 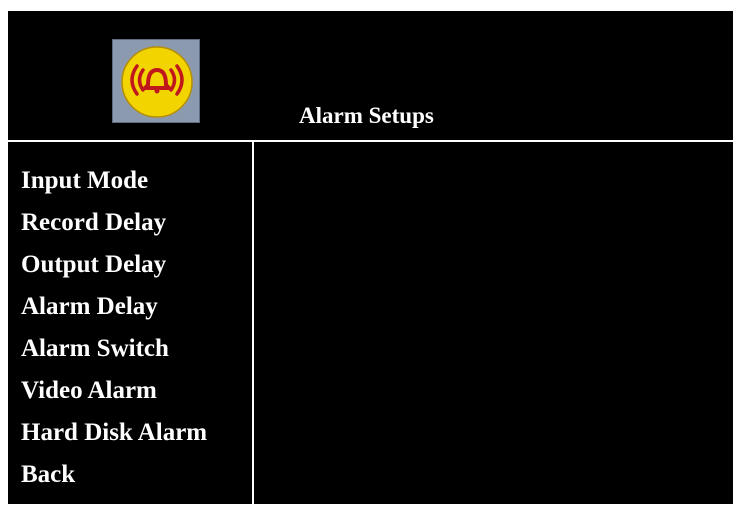 I want to click on alarm-bell-icon-graphic, so click(x=157, y=82).